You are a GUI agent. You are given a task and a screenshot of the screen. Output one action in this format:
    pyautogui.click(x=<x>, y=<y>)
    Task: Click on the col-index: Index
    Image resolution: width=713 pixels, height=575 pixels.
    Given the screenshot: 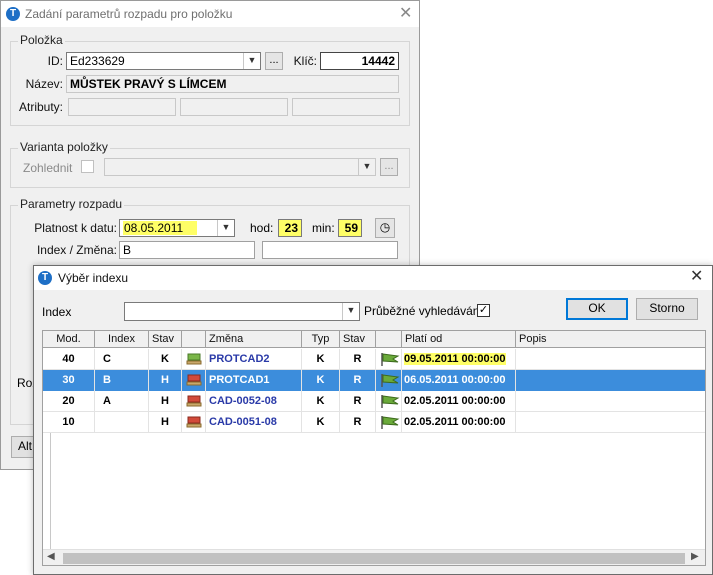 What is the action you would take?
    pyautogui.click(x=122, y=339)
    